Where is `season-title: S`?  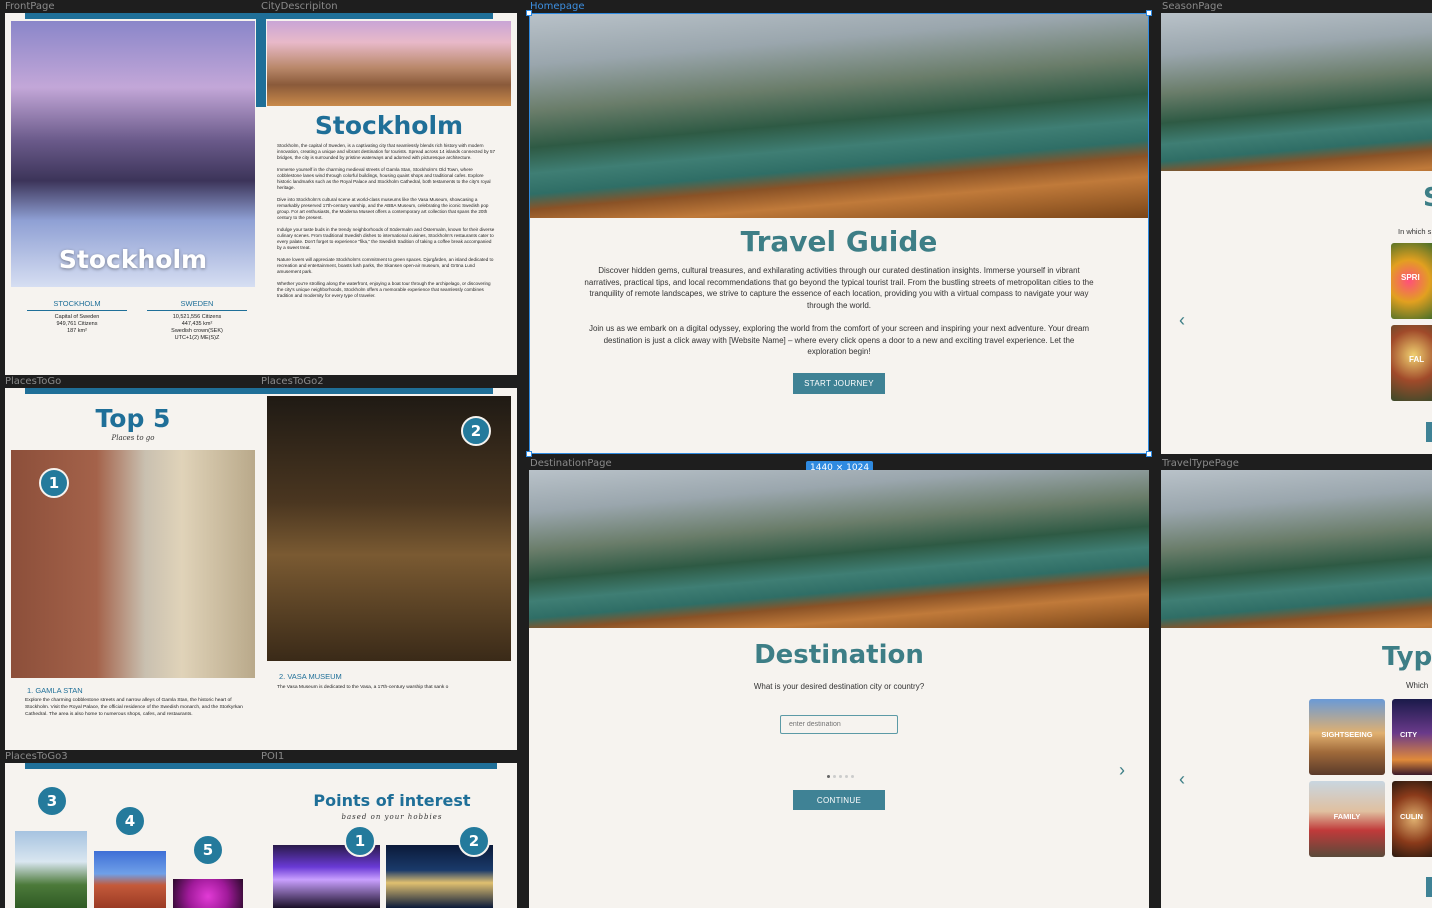
season-title: S is located at coordinates (1427, 198).